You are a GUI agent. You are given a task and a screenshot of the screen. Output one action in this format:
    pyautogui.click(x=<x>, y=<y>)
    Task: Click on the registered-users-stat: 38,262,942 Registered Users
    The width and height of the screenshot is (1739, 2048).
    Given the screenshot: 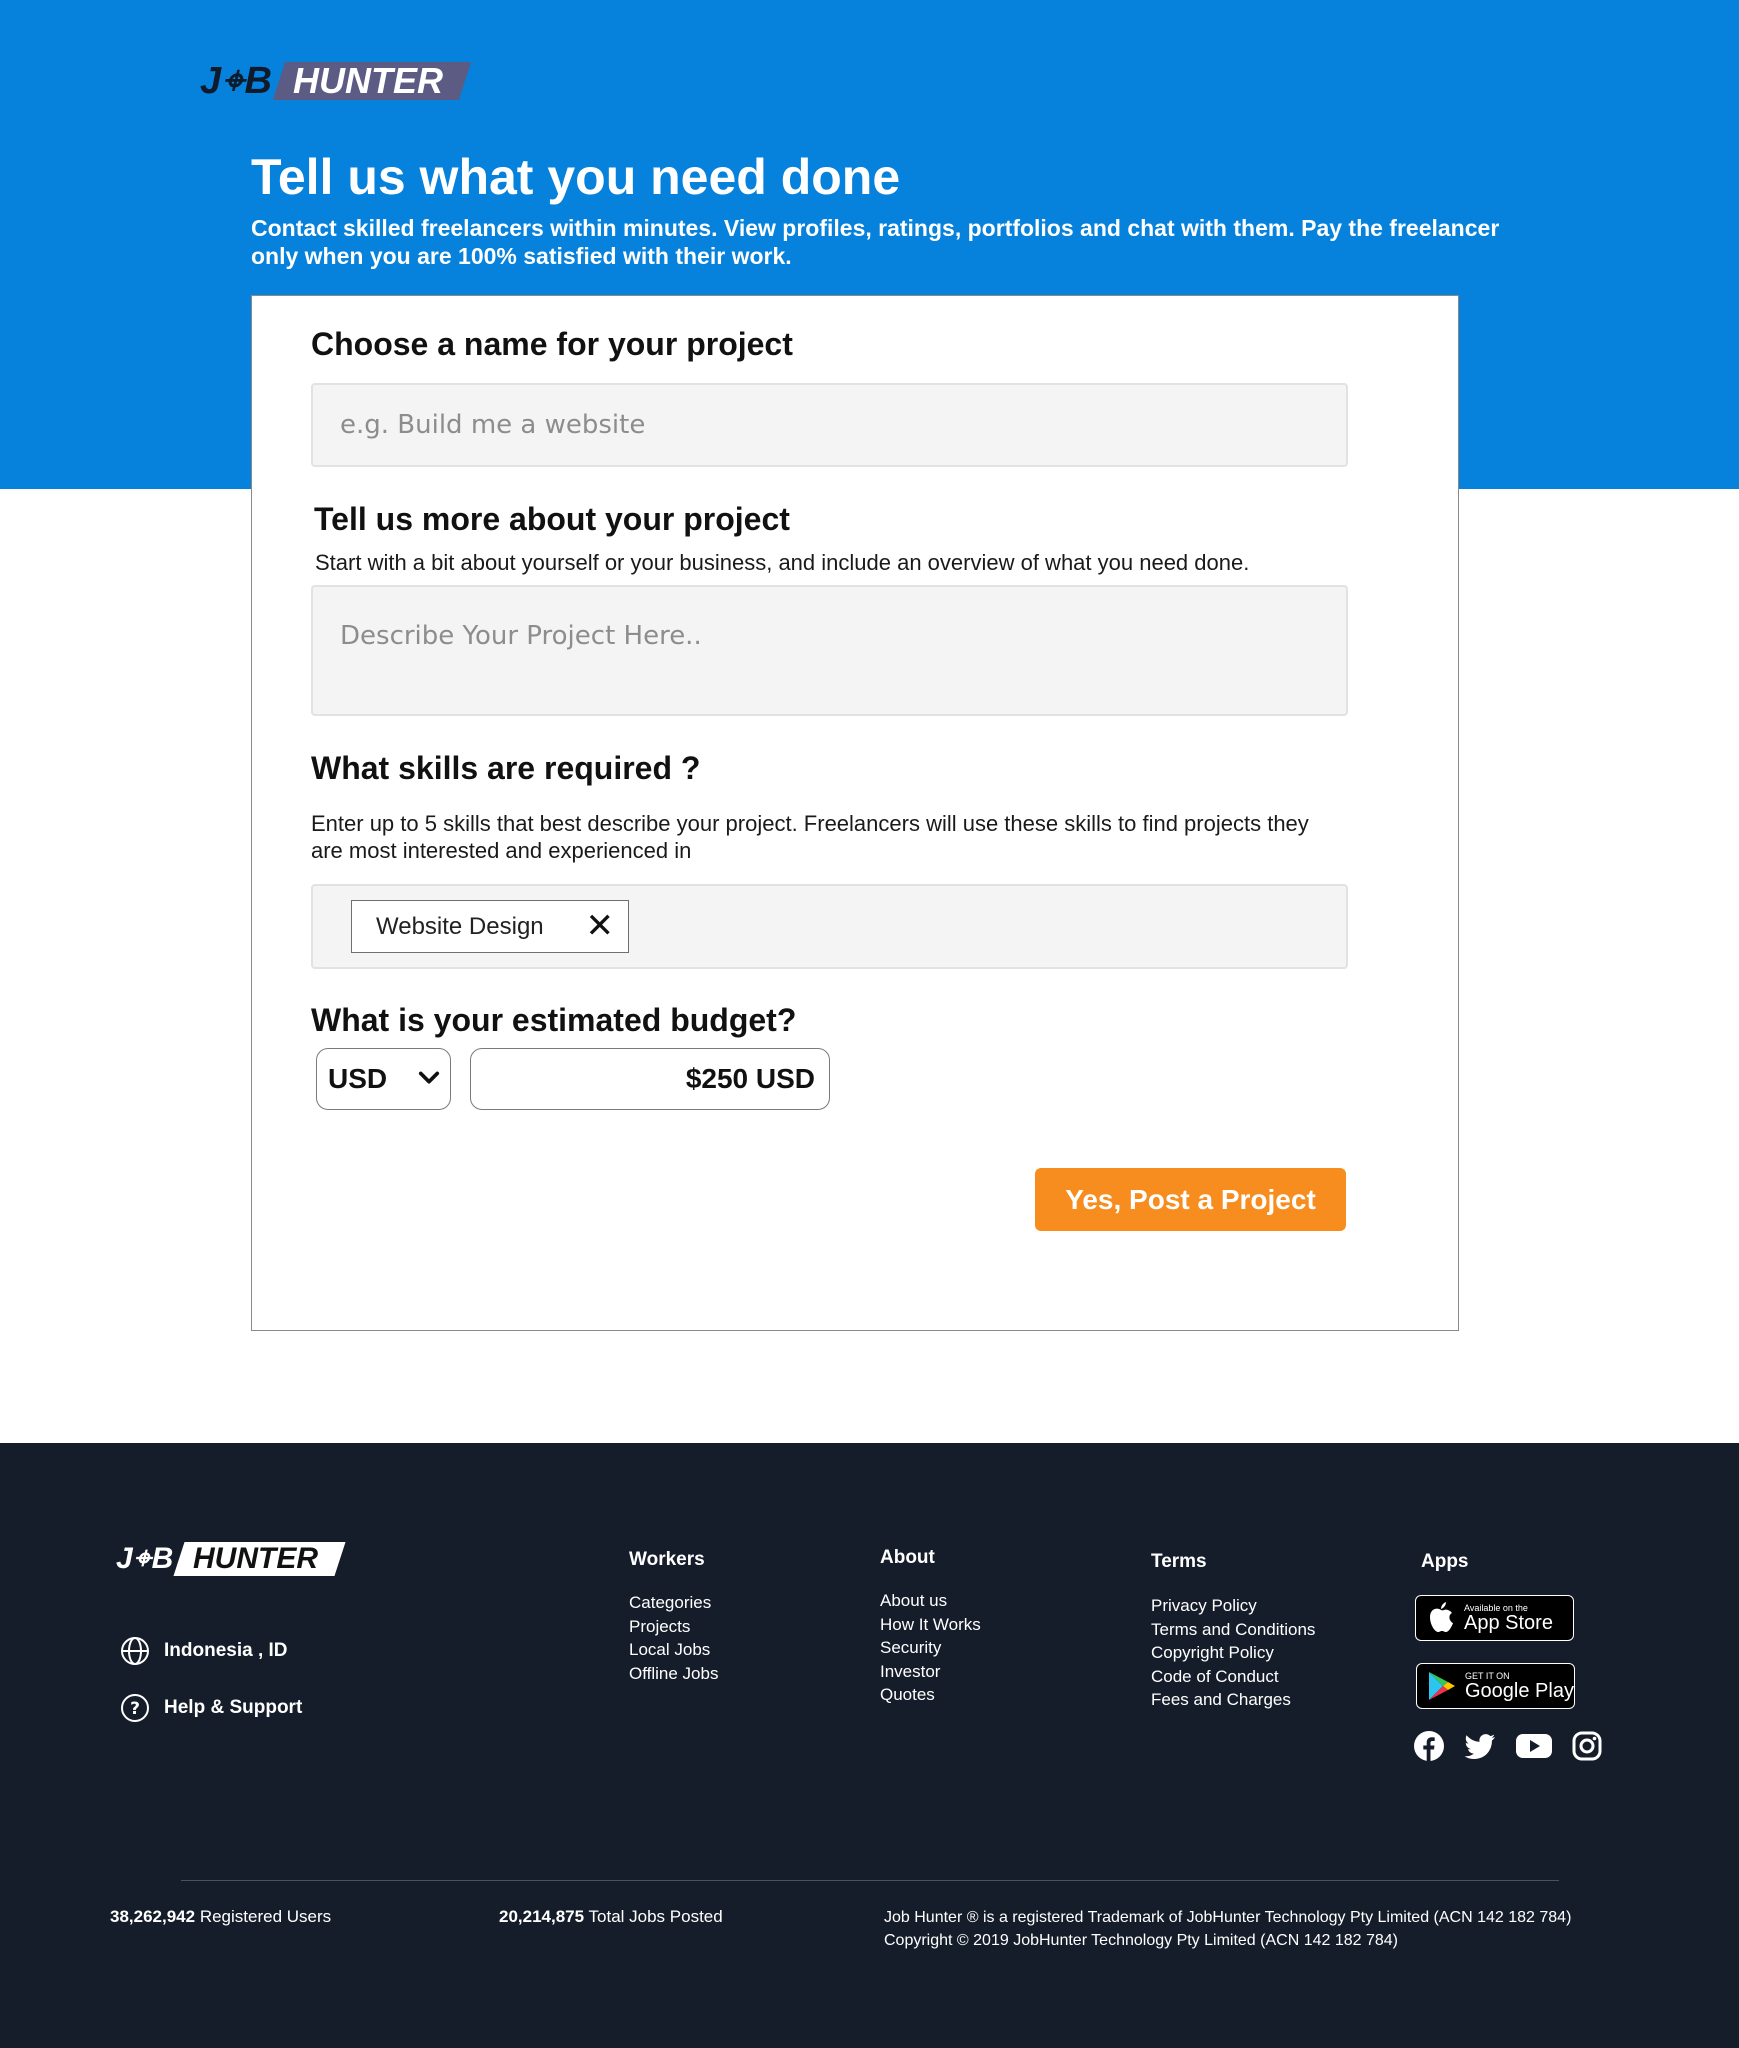 What is the action you would take?
    pyautogui.click(x=220, y=1917)
    